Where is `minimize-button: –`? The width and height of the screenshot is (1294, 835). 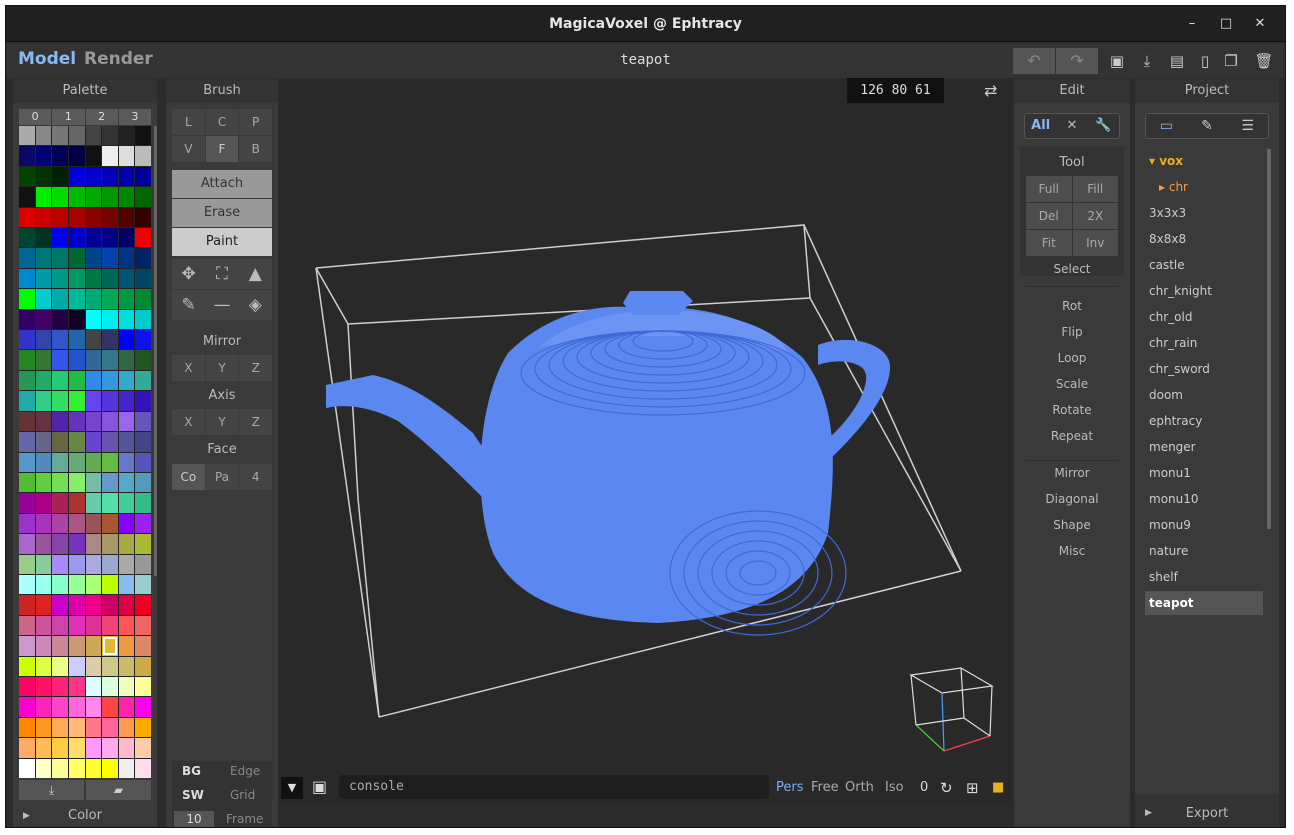
minimize-button: – is located at coordinates (1192, 24).